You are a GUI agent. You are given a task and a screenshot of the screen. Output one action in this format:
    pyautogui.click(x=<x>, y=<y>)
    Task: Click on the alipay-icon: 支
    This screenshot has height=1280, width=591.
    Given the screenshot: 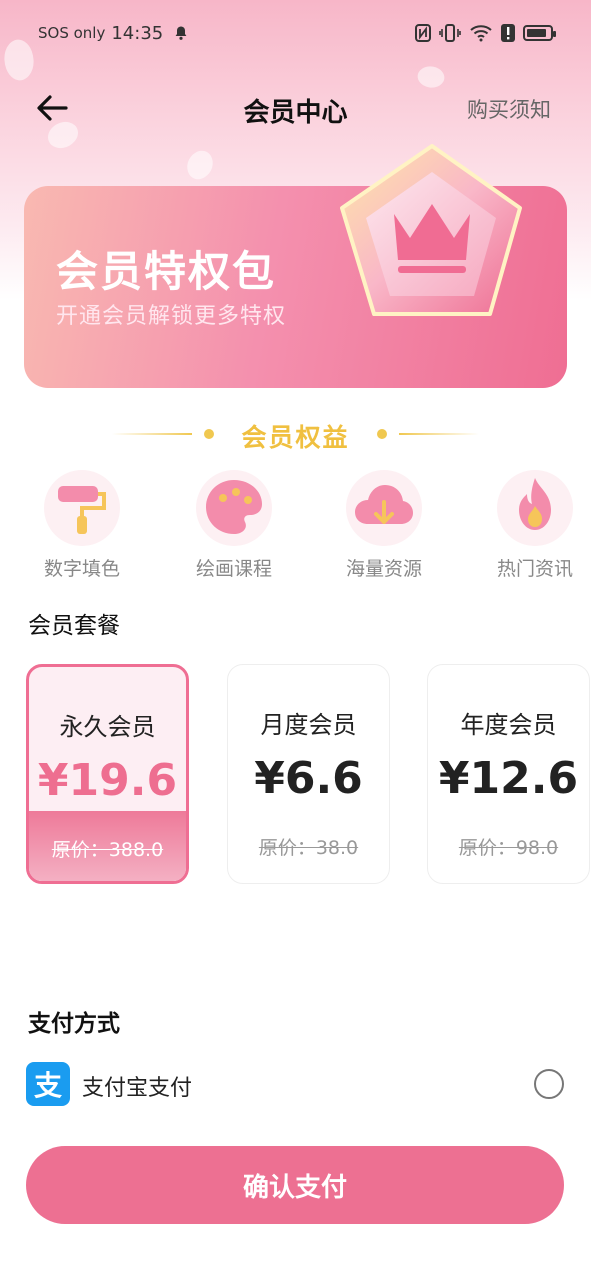 What is the action you would take?
    pyautogui.click(x=48, y=1084)
    